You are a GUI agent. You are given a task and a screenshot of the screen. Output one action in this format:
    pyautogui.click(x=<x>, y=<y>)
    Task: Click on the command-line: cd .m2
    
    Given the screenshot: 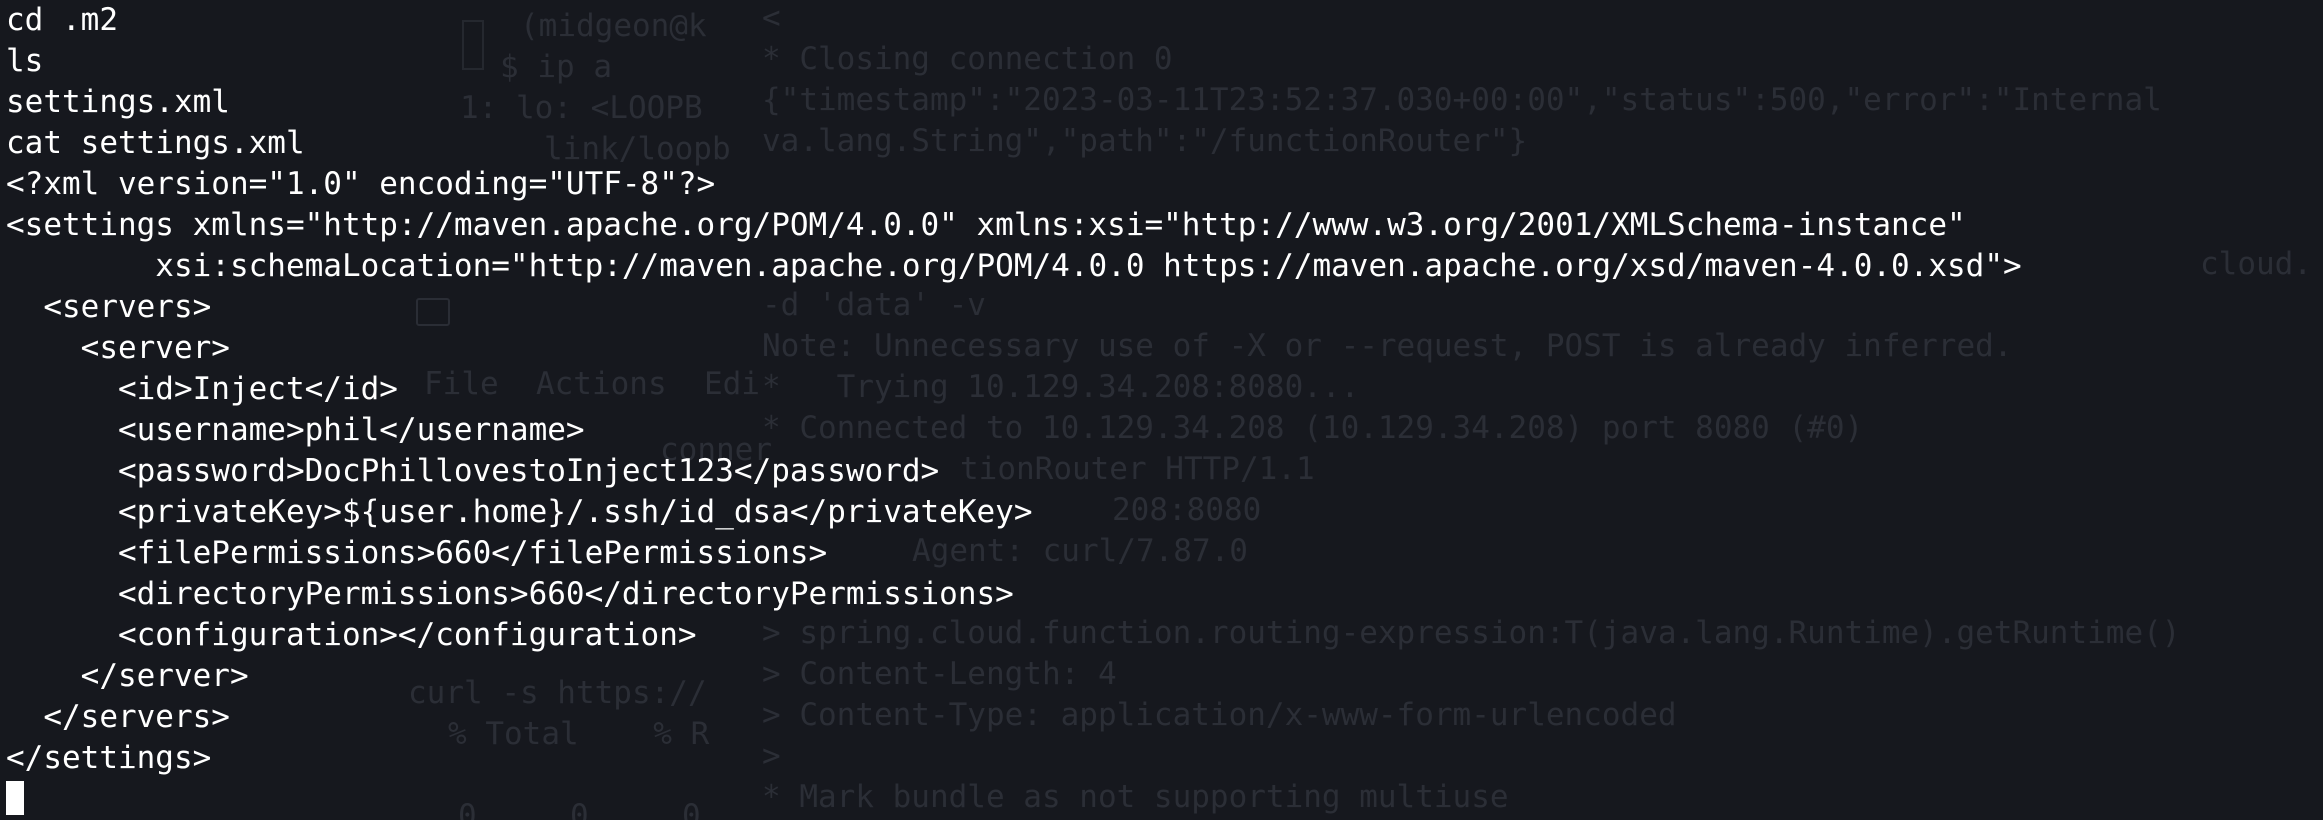 What is the action you would take?
    pyautogui.click(x=62, y=20)
    